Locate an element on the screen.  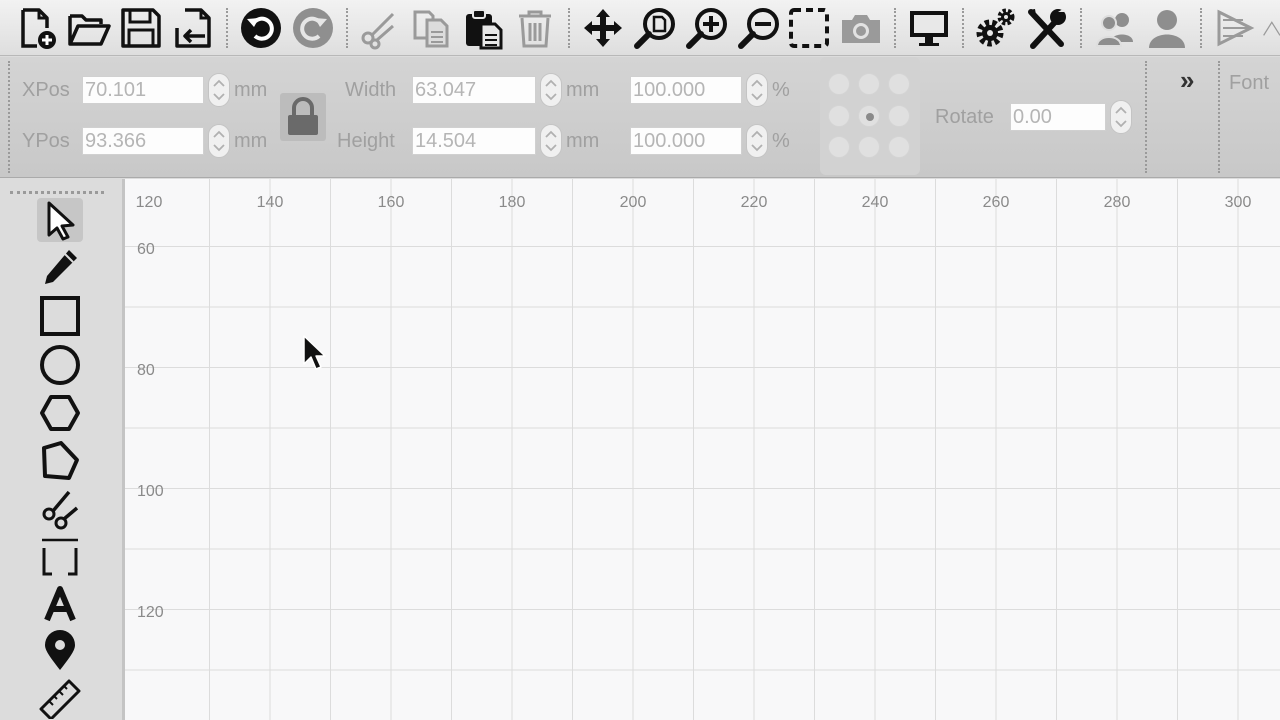
copy-button is located at coordinates (431, 28).